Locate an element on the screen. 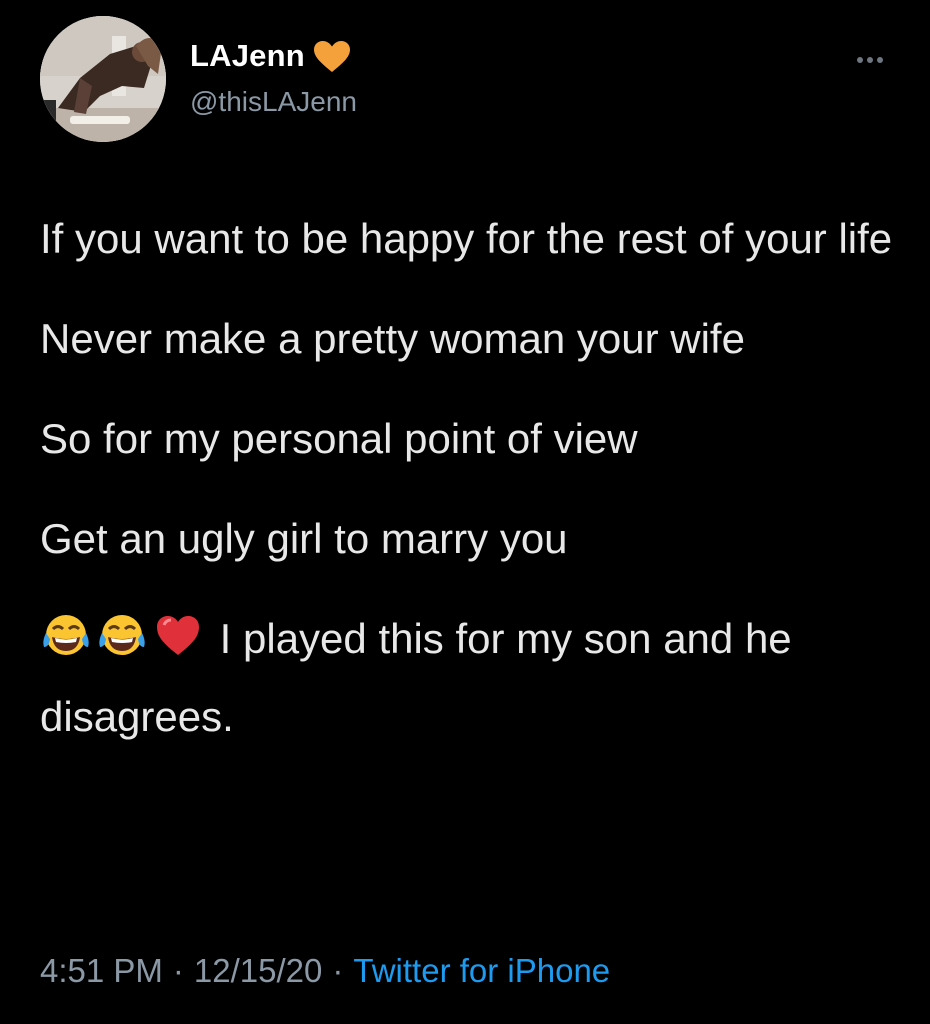 Image resolution: width=930 pixels, height=1024 pixels. tweet-paragraph: Never make a pretty woman your wife is located at coordinates (392, 338).